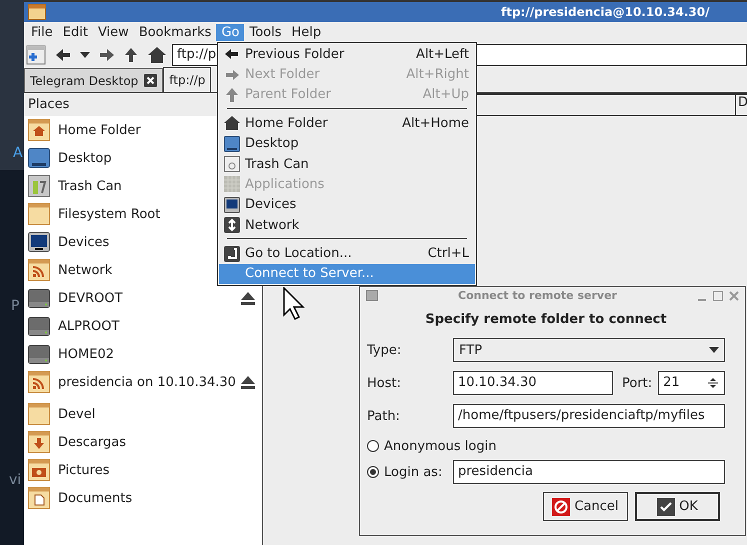 This screenshot has height=545, width=747. What do you see at coordinates (90, 186) in the screenshot?
I see `sidebar-label: Trash Can` at bounding box center [90, 186].